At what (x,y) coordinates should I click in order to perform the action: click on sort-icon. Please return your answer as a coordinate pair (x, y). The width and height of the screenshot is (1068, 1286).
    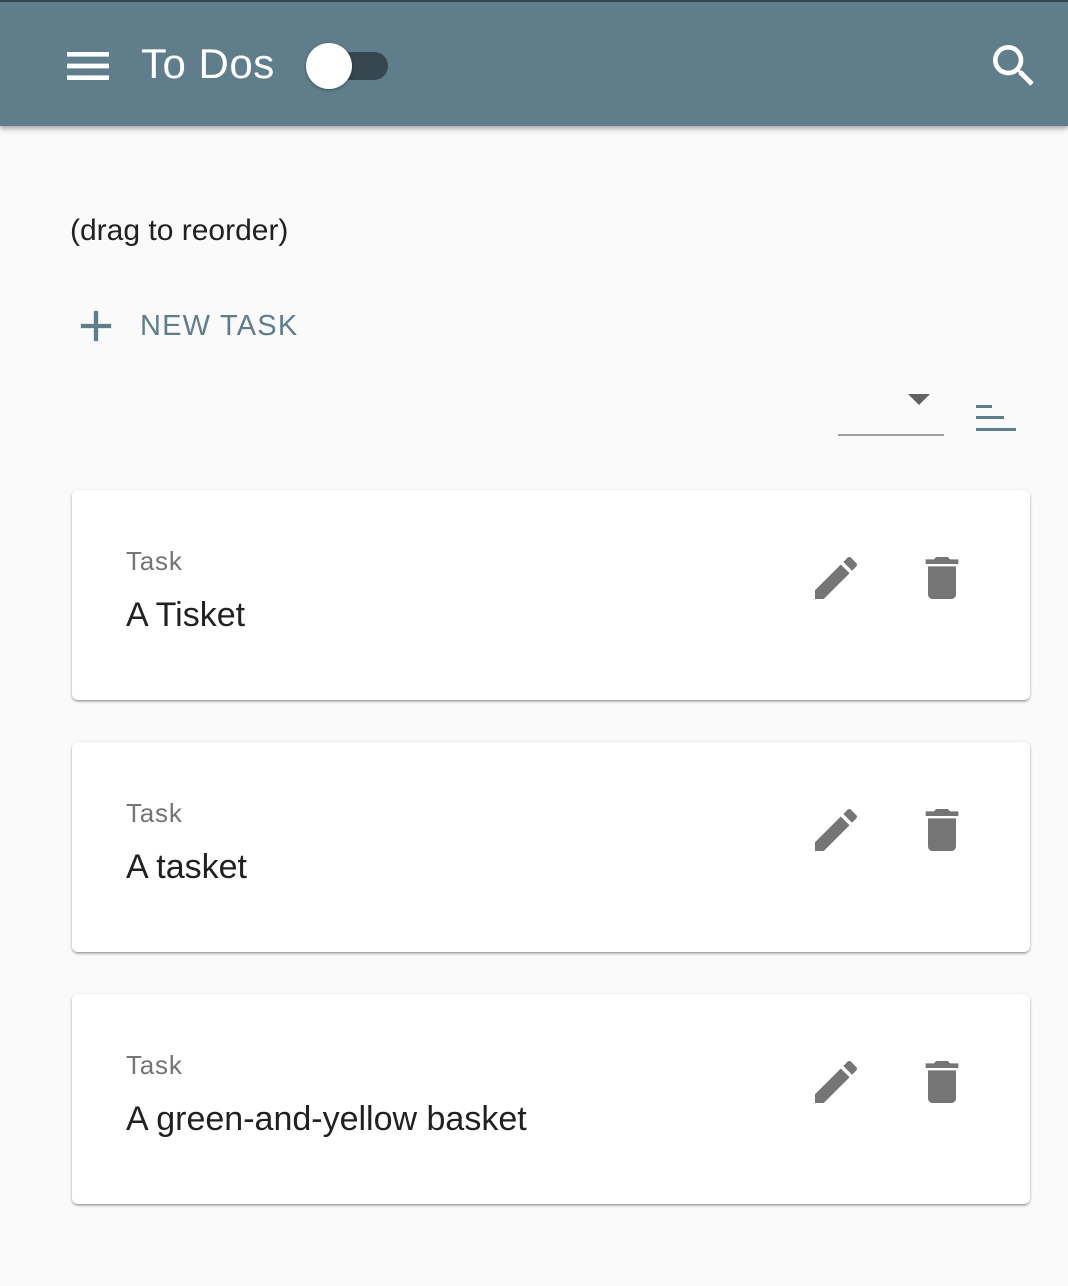
    Looking at the image, I should click on (996, 420).